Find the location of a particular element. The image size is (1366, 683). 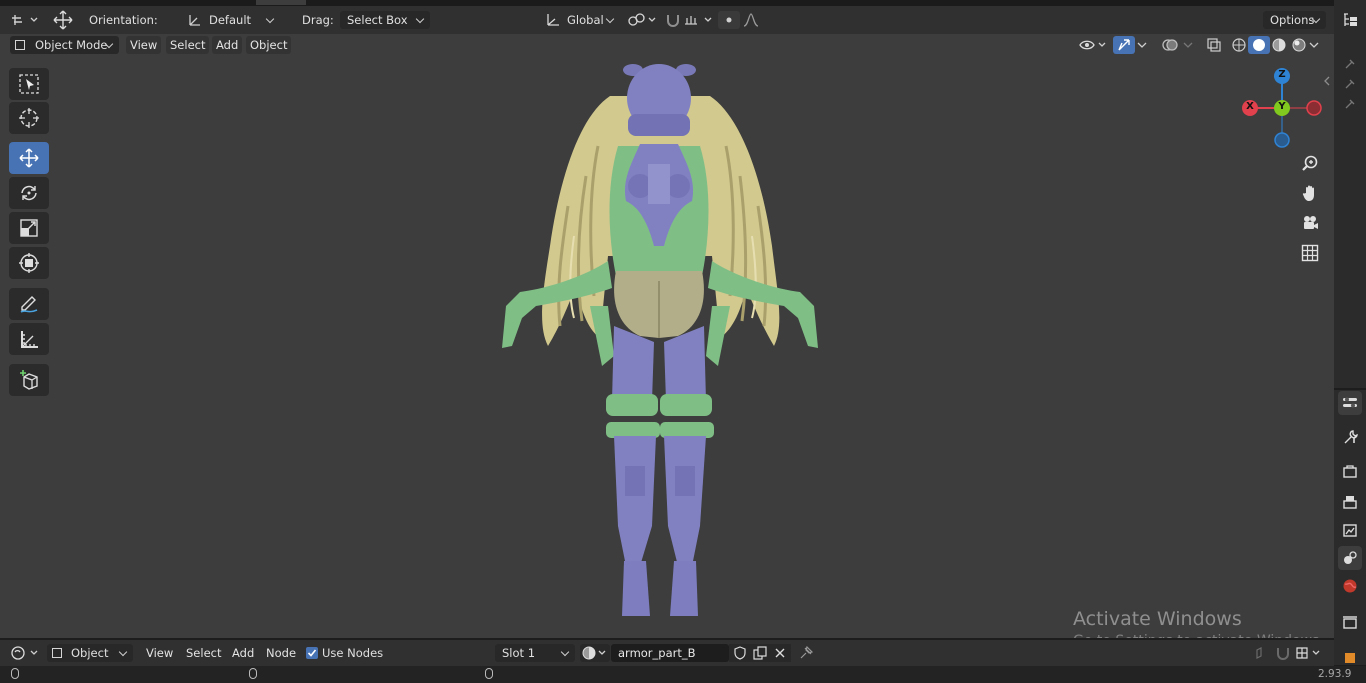

shading-material-icon is located at coordinates (1279, 45).